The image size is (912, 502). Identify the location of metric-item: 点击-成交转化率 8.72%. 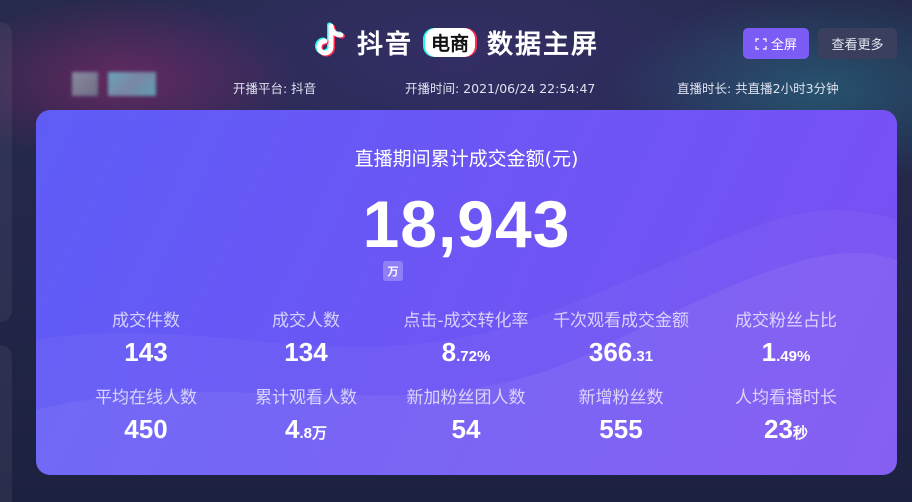
(466, 337).